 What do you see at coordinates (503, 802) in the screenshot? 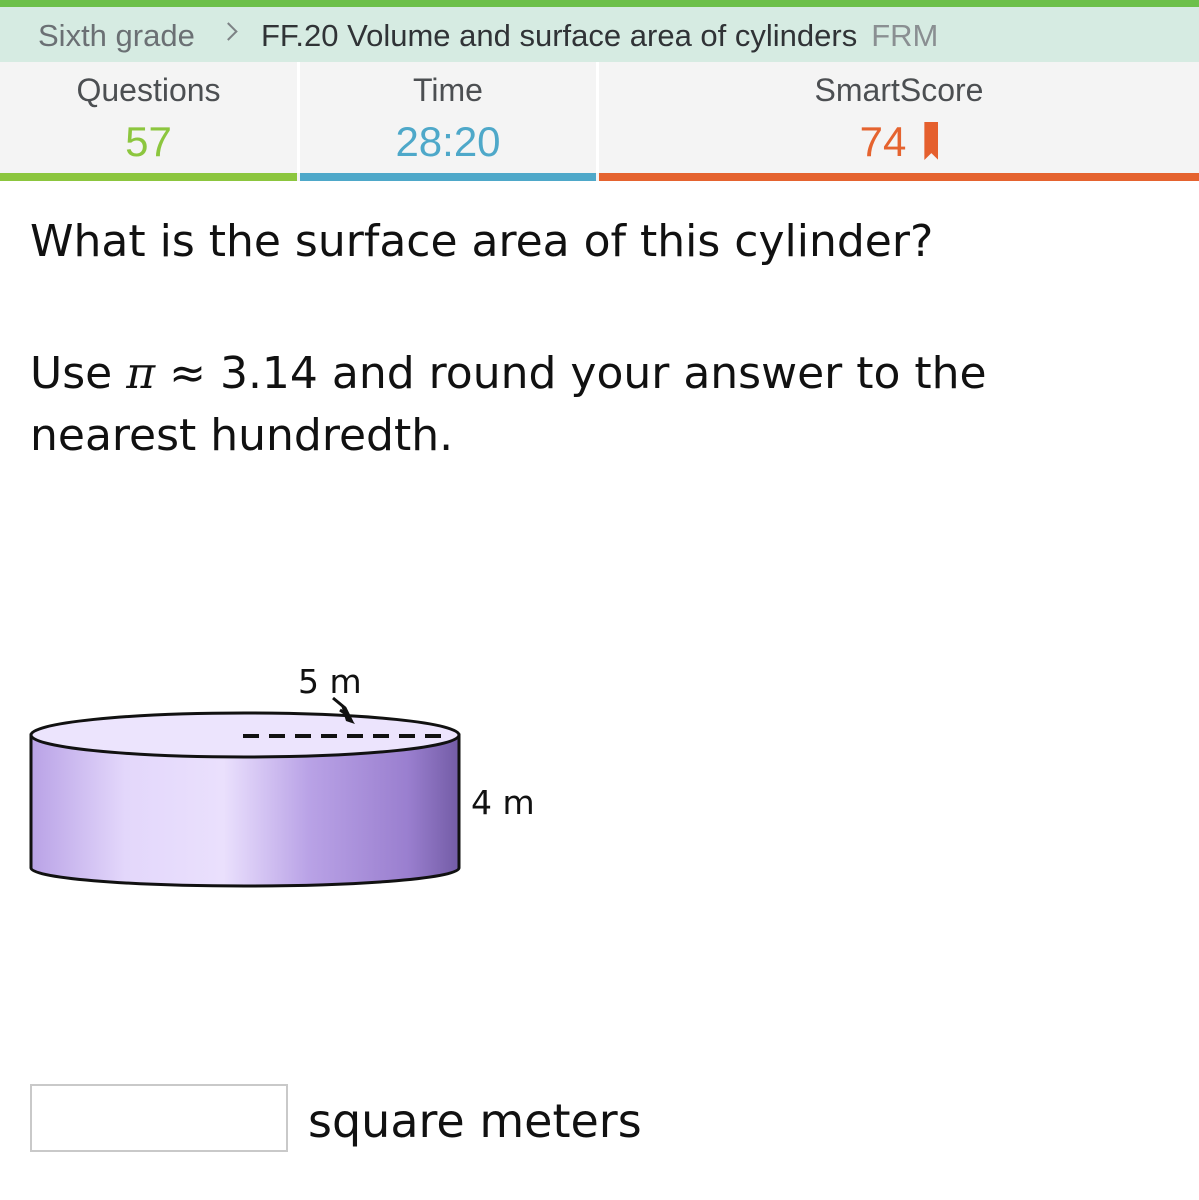
I see `height-label: 4 m` at bounding box center [503, 802].